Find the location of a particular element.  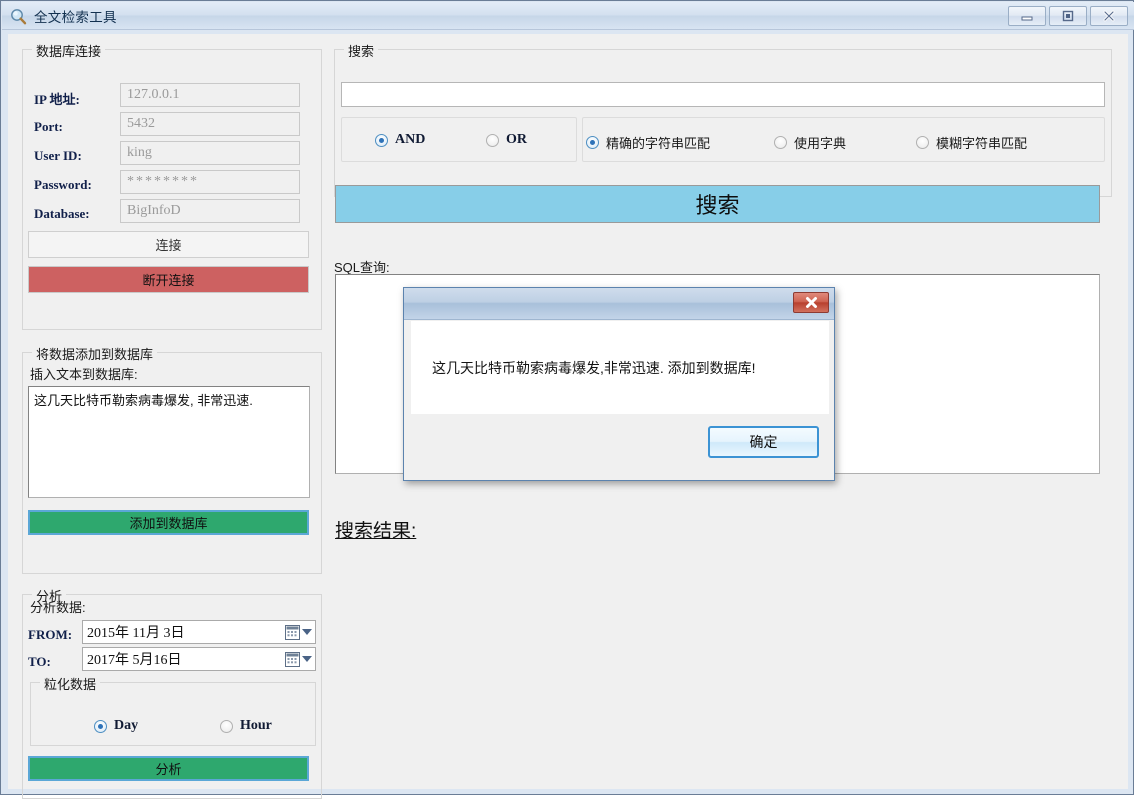

granularity-group-title: 粒化数据 is located at coordinates (70, 683).